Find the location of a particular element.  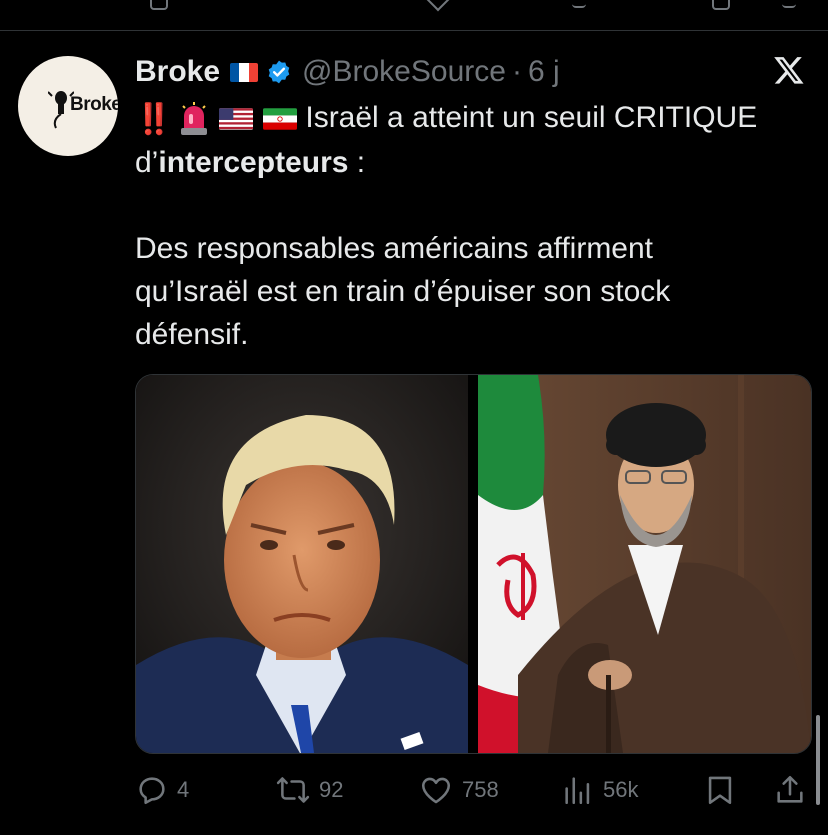

views-icon is located at coordinates (577, 791).